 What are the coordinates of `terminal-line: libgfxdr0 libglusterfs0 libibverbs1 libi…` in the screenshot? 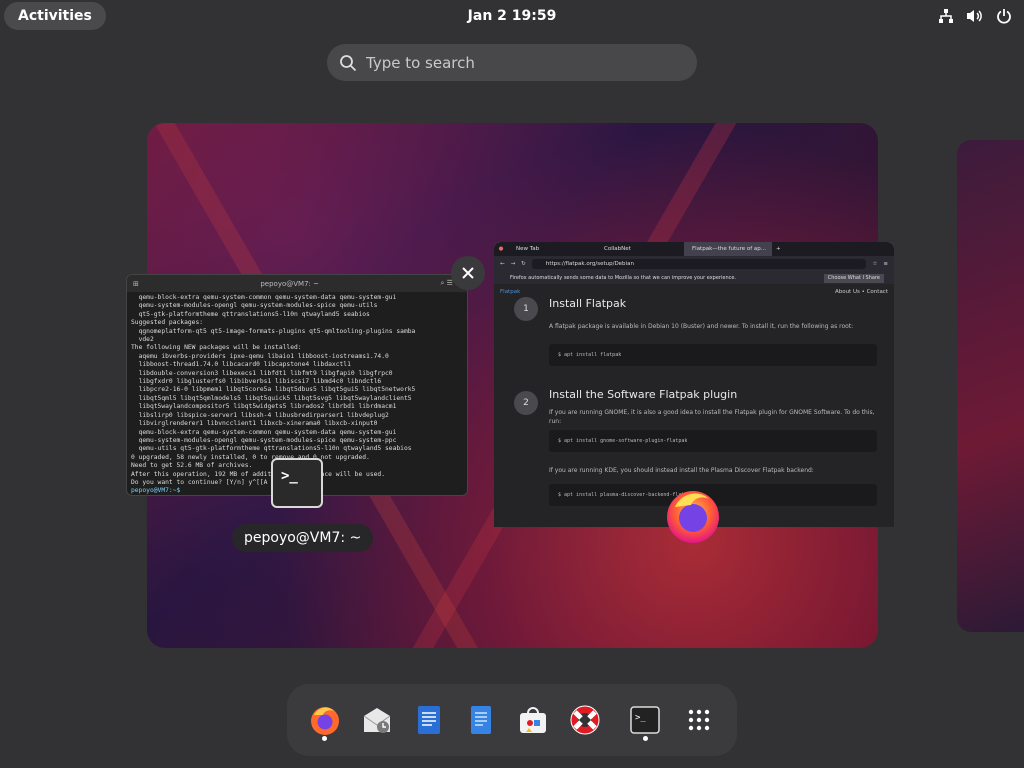 It's located at (256, 382).